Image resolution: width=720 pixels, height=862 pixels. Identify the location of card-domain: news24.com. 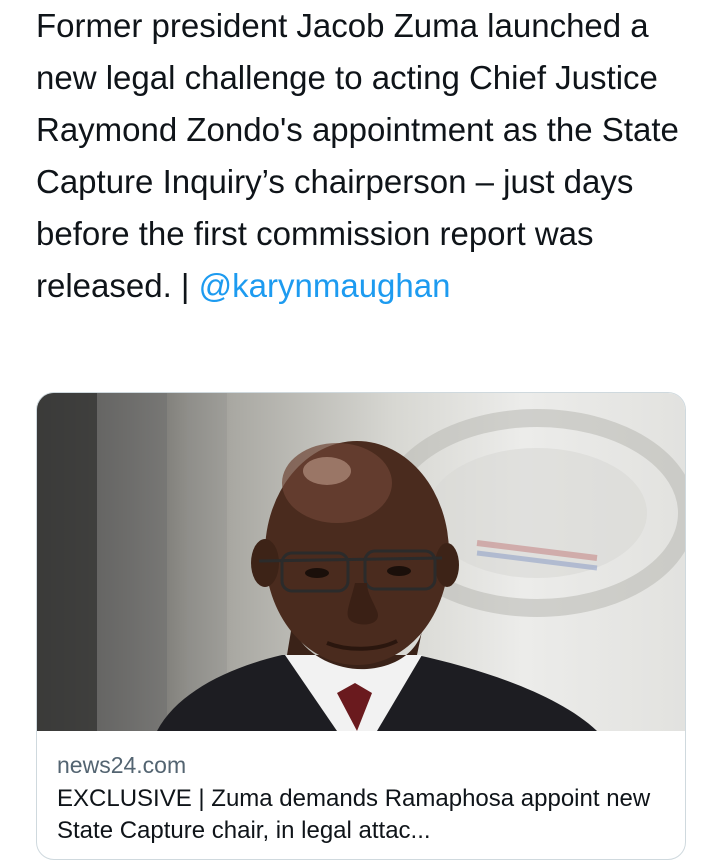
(122, 765).